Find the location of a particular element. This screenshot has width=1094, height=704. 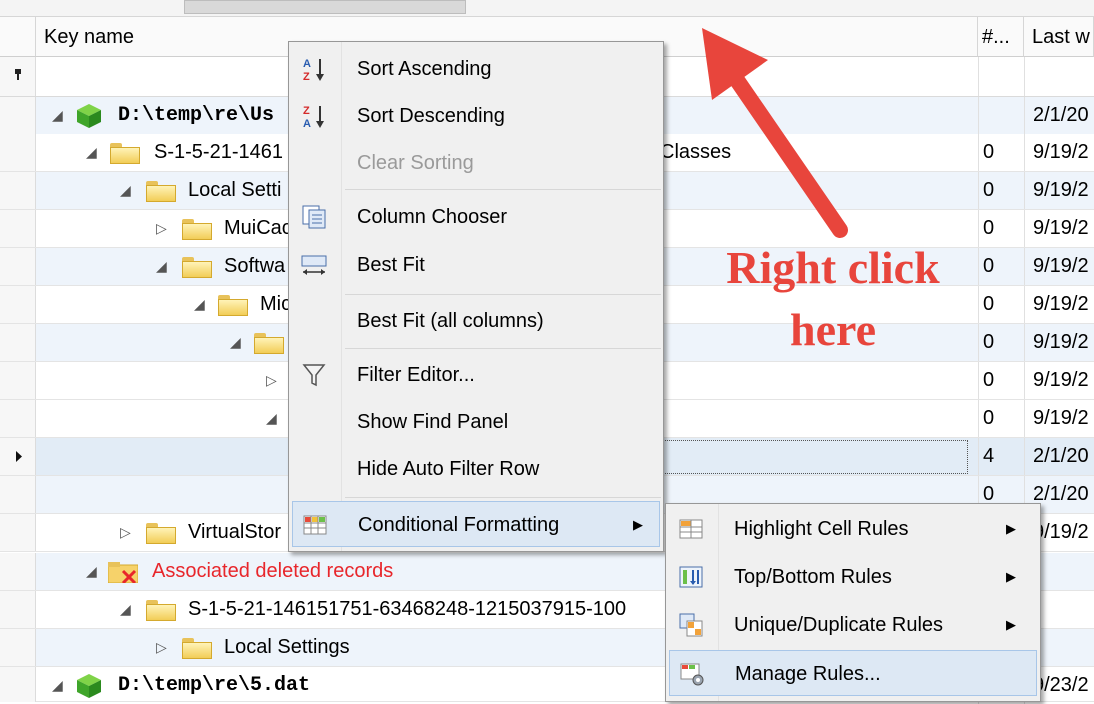

annotation-text-line2: here is located at coordinates (832, 329).